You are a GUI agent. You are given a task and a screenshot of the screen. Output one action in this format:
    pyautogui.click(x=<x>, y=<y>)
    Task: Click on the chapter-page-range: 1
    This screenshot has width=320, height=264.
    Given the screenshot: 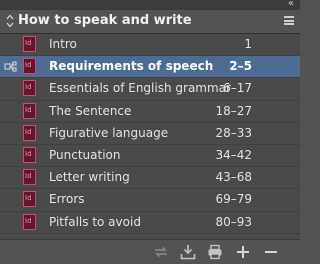 What is the action you would take?
    pyautogui.click(x=248, y=44)
    